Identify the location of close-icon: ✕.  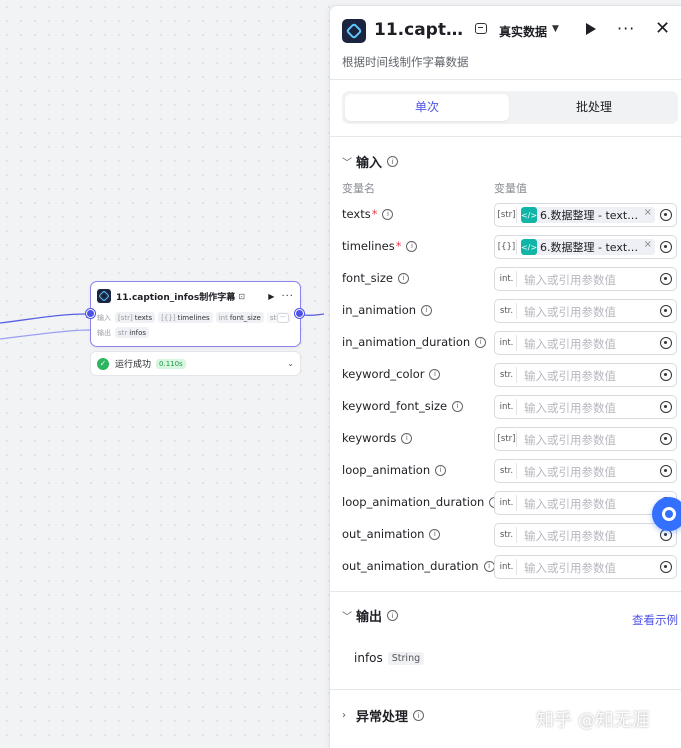
(662, 28).